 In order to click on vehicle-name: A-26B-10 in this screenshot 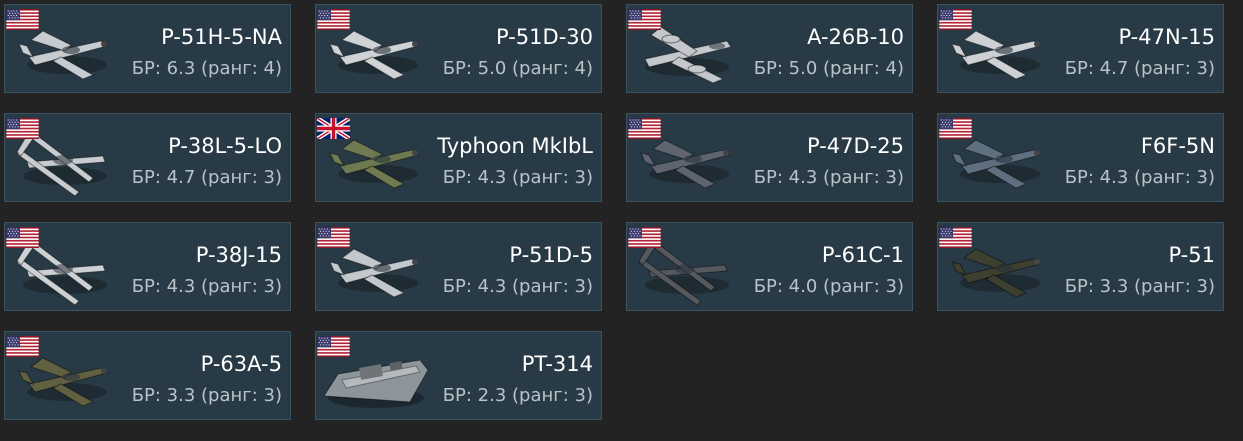, I will do `click(855, 37)`.